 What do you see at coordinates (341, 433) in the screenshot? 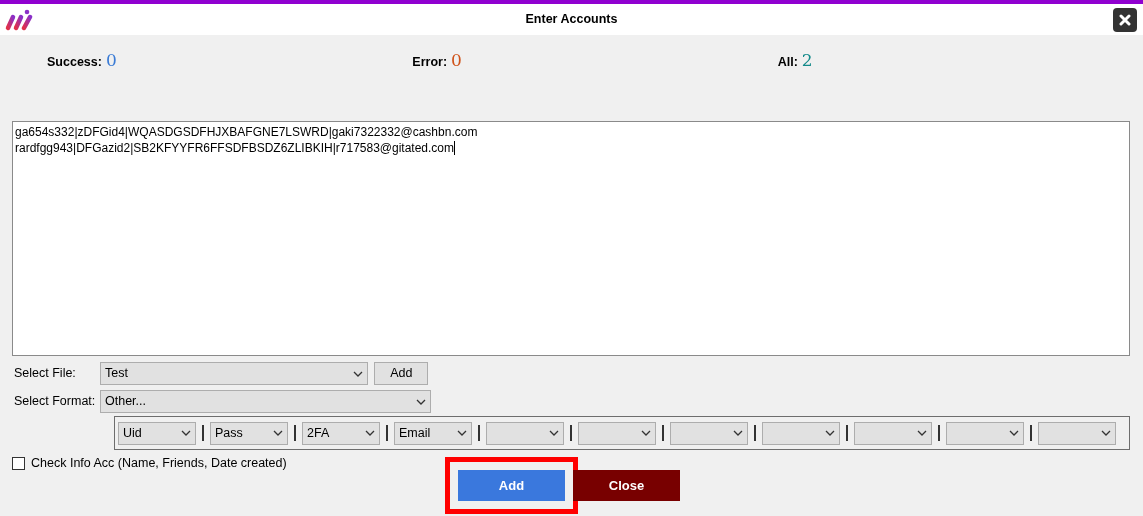
I see `column-dropdown: 2FA` at bounding box center [341, 433].